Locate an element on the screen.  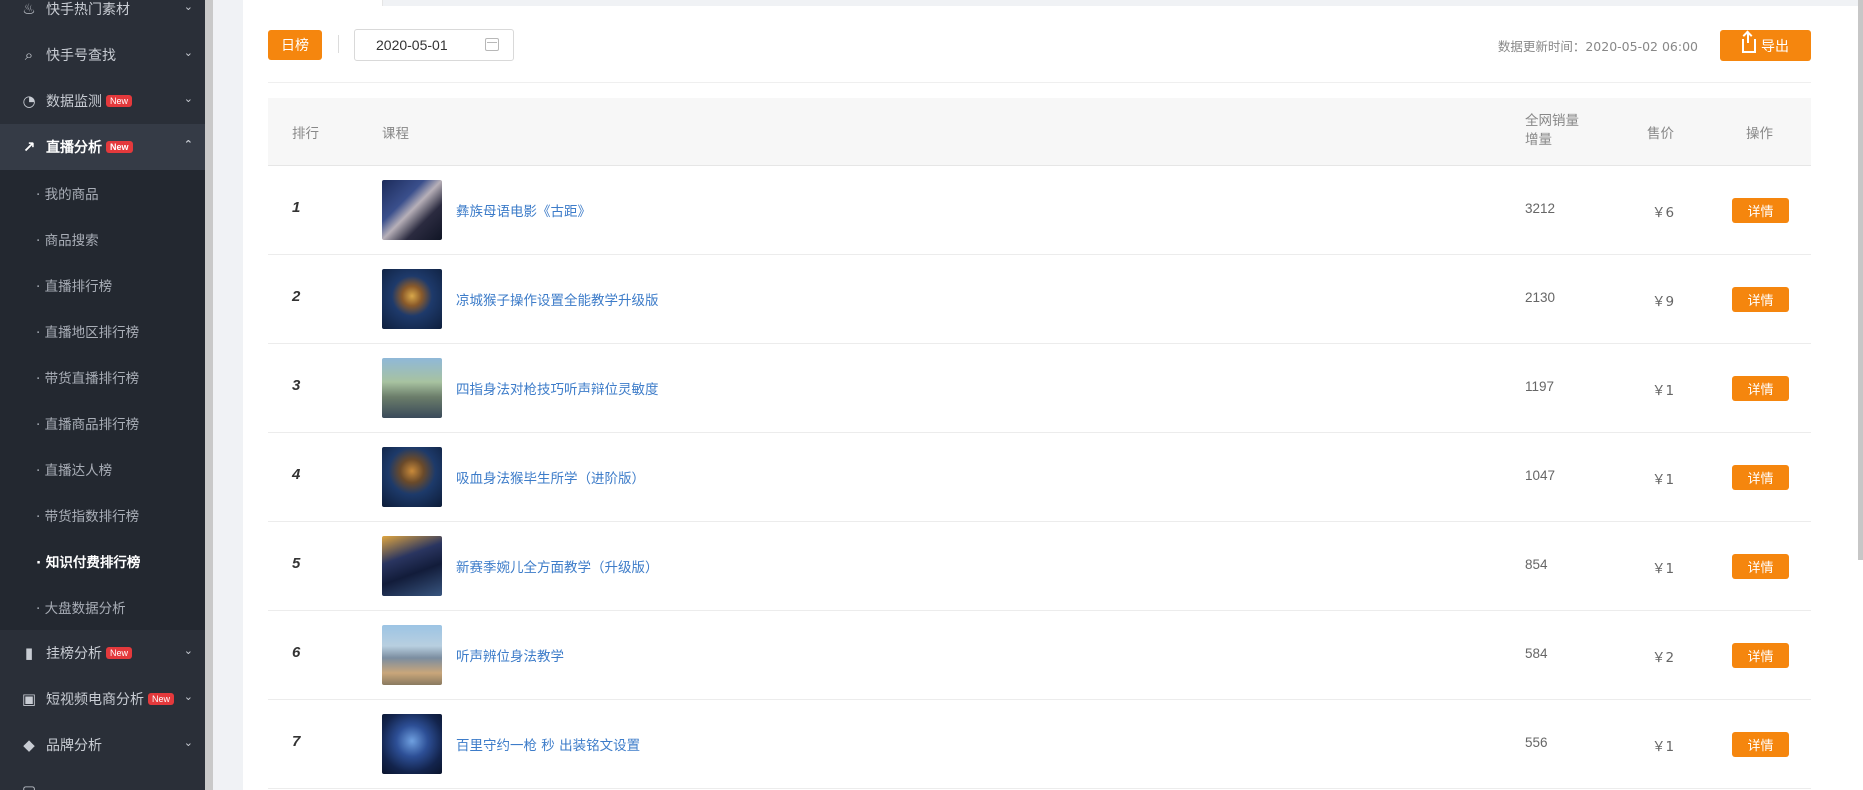
submenu-live-ranking: · 直播排行榜 is located at coordinates (102, 285).